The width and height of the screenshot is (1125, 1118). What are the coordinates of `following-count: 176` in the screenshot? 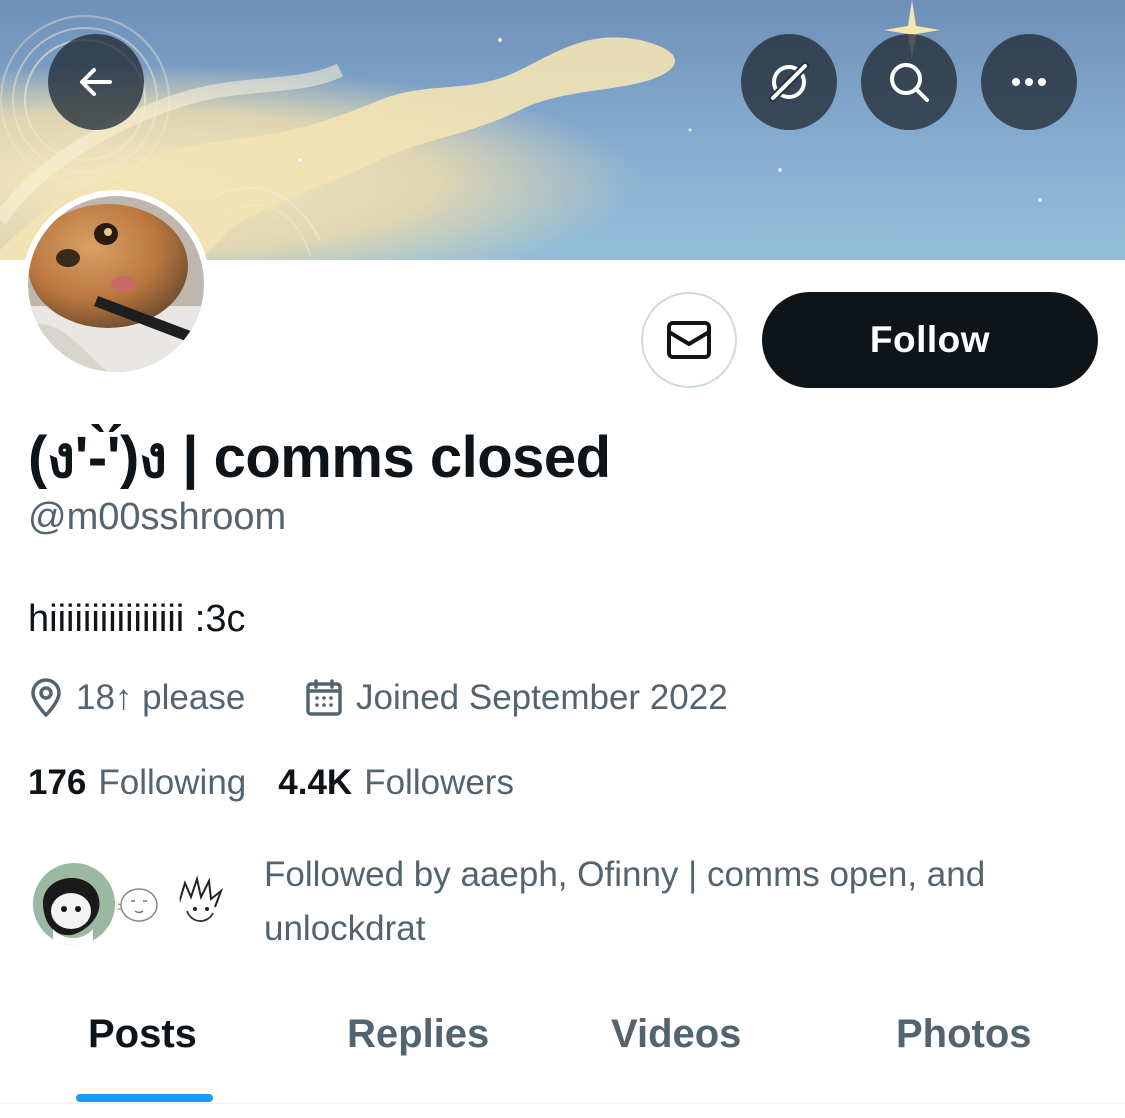 It's located at (57, 782).